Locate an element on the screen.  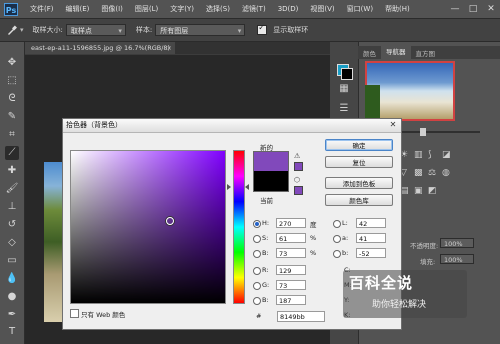
zoom-slider-handle is located at coordinates (423, 132).